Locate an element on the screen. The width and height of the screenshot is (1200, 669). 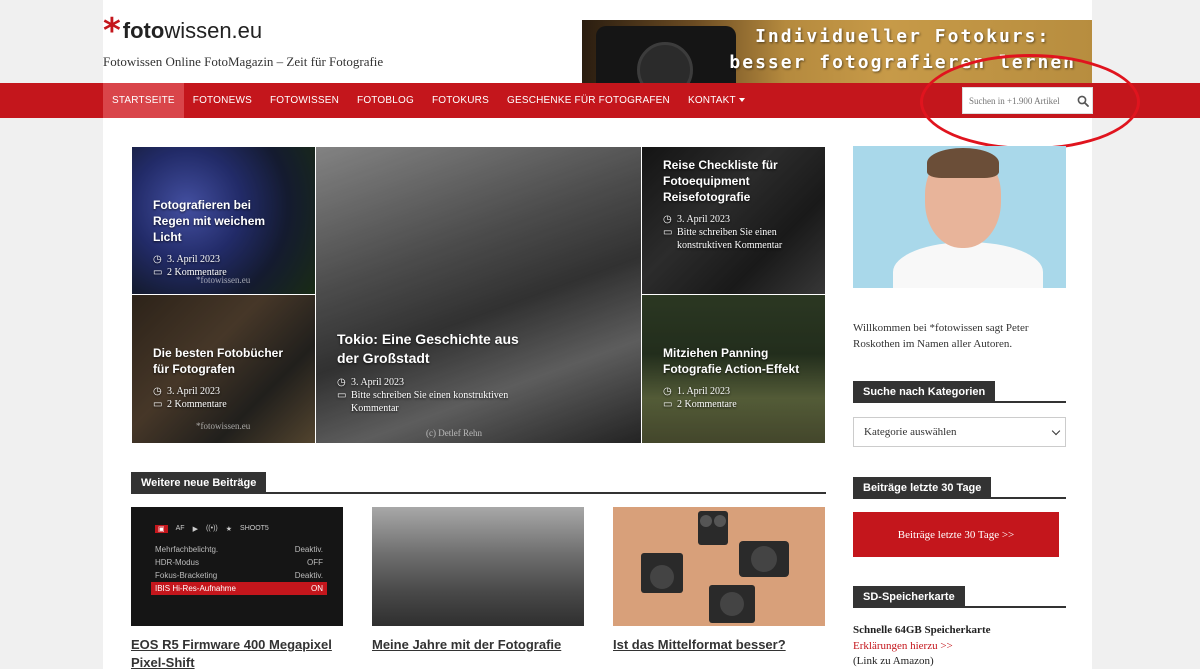
featured-title: Die besten Fotobücher für Fotografen is located at coordinates (223, 361).